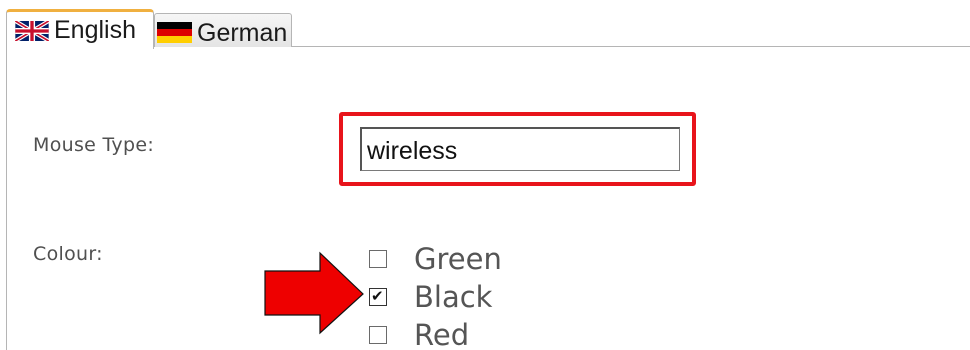  Describe the element at coordinates (68, 254) in the screenshot. I see `colour-label: Colour:` at that location.